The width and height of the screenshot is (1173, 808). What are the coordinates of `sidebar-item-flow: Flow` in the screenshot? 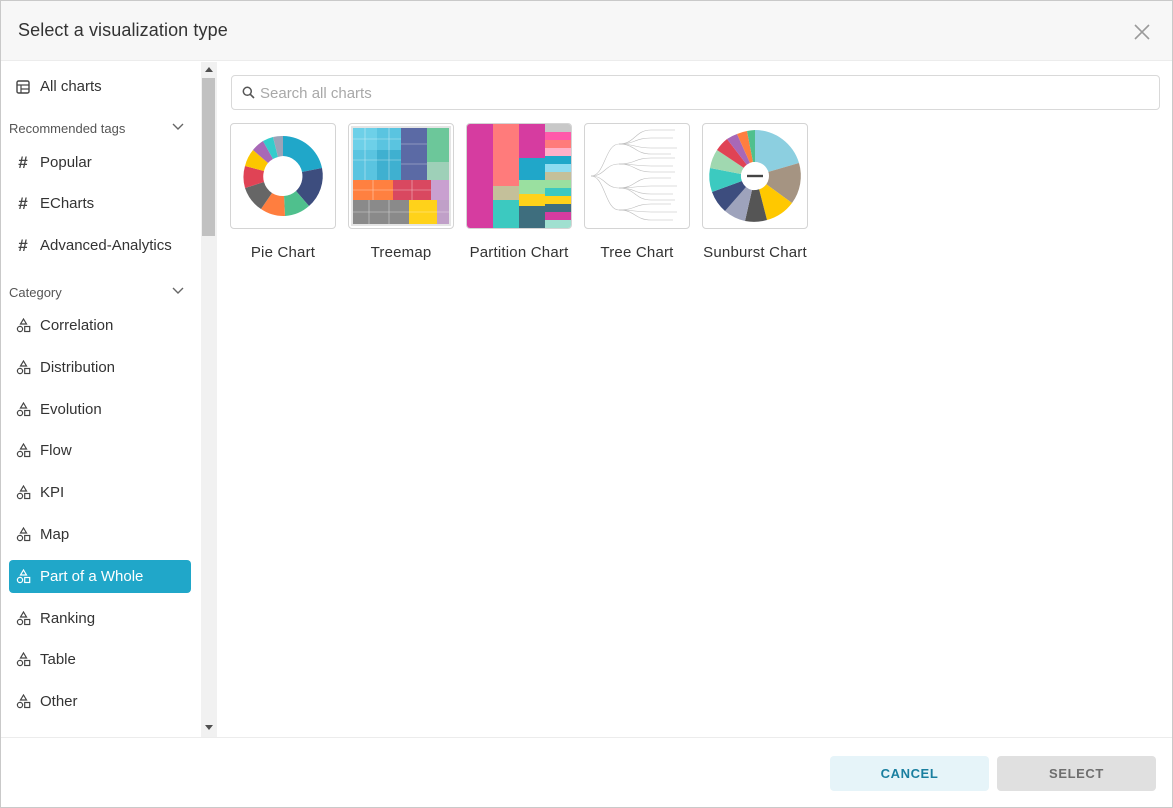 It's located at (100, 450).